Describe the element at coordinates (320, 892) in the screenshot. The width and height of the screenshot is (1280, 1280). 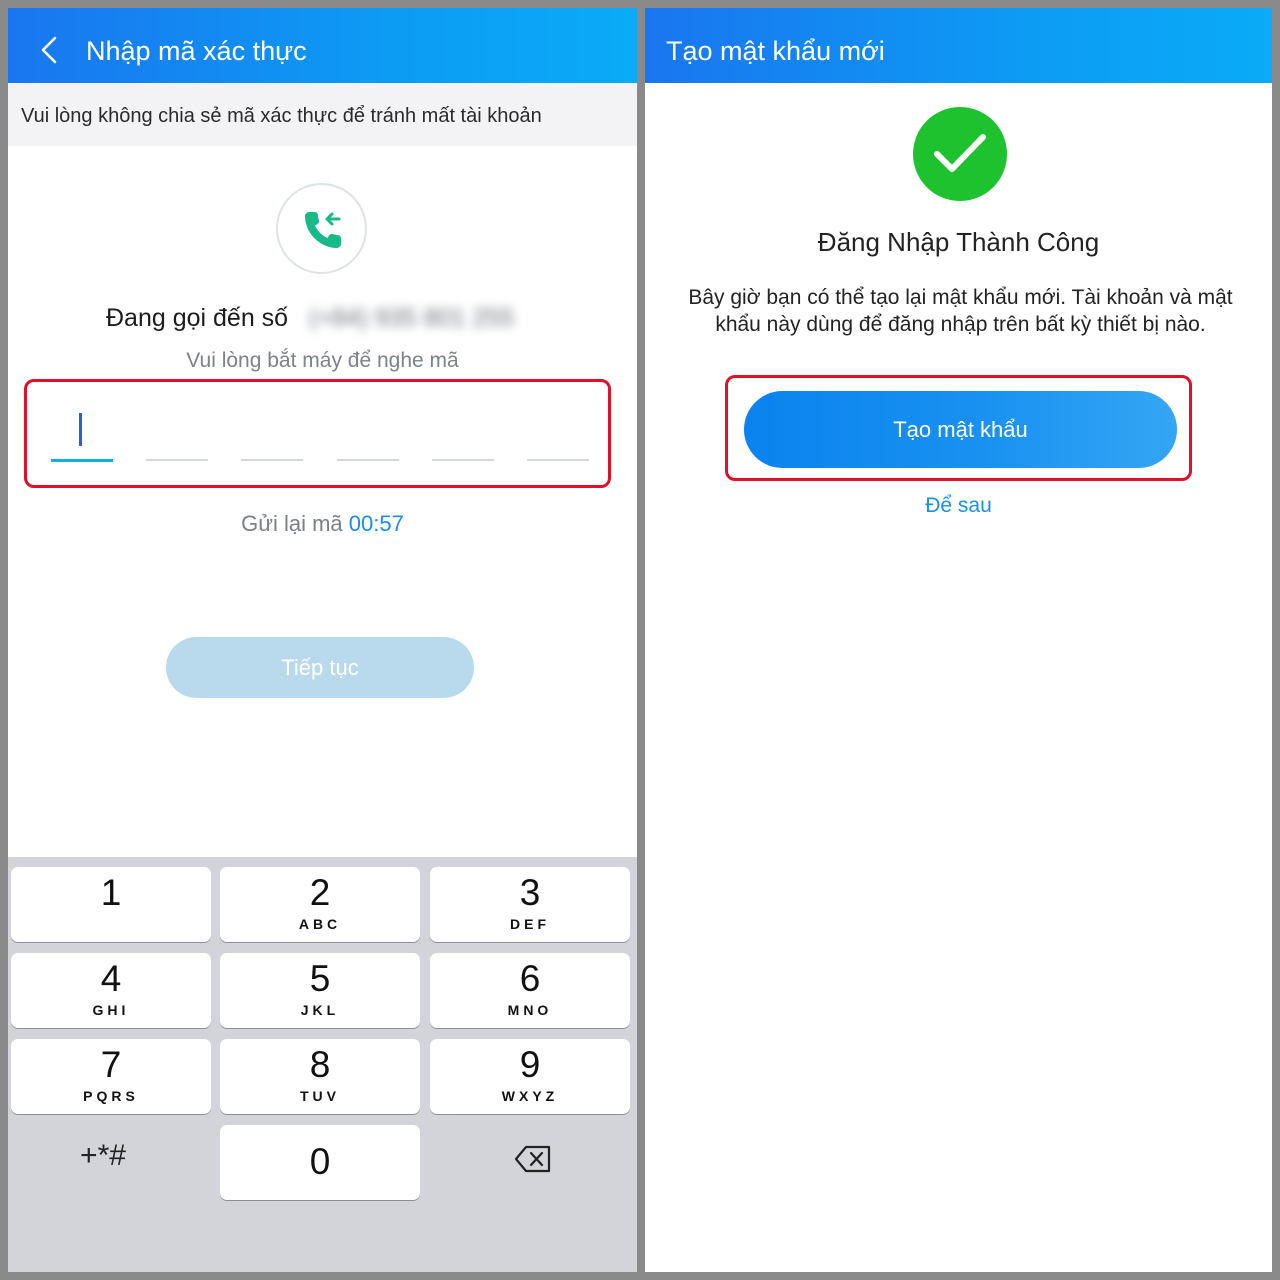
I see `key-digit: 2` at that location.